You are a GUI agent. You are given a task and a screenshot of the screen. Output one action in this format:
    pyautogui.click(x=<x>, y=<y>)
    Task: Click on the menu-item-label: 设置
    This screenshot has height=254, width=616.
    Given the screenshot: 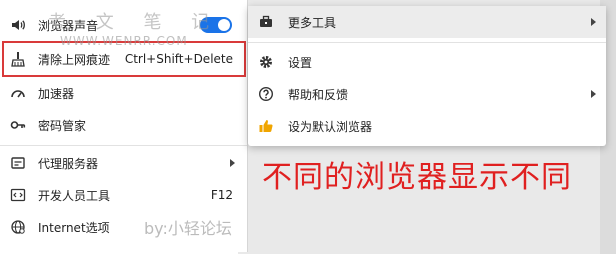 What is the action you would take?
    pyautogui.click(x=300, y=62)
    